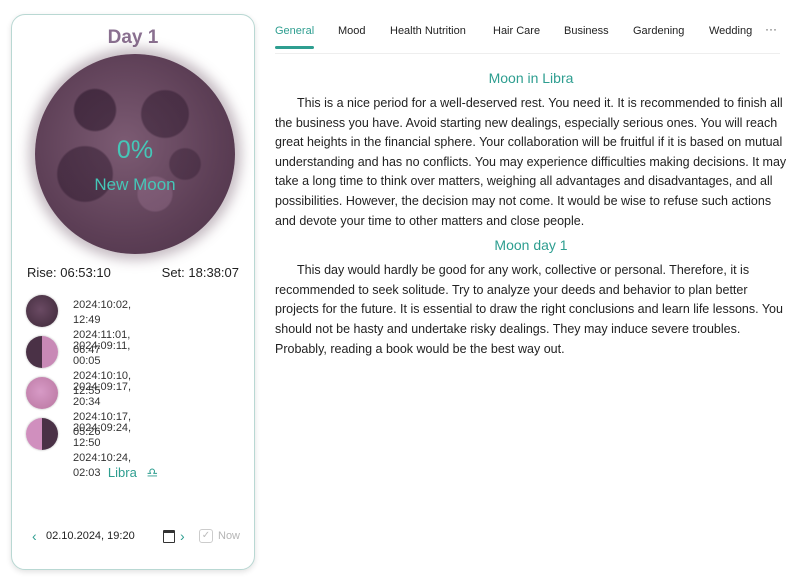  Describe the element at coordinates (135, 150) in the screenshot. I see `moon-illumination: 0%` at that location.